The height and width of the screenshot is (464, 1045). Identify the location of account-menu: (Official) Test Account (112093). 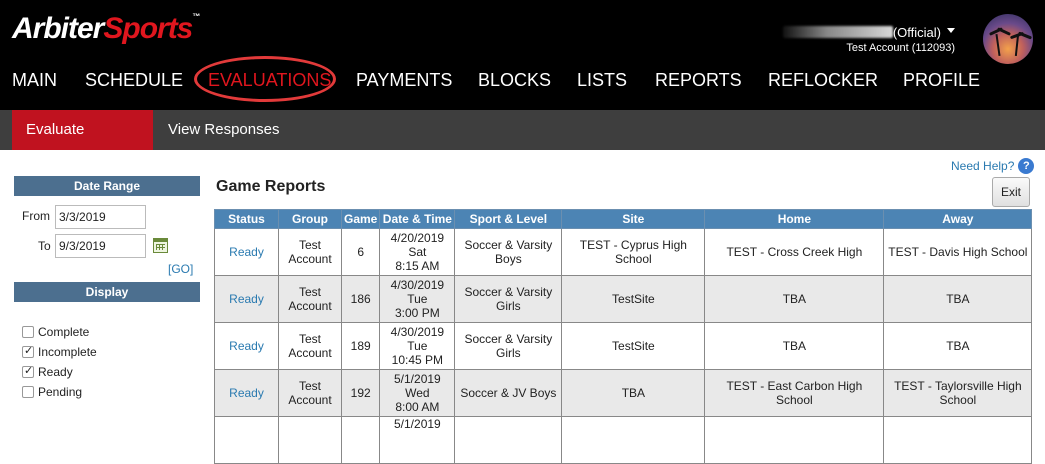
(868, 39).